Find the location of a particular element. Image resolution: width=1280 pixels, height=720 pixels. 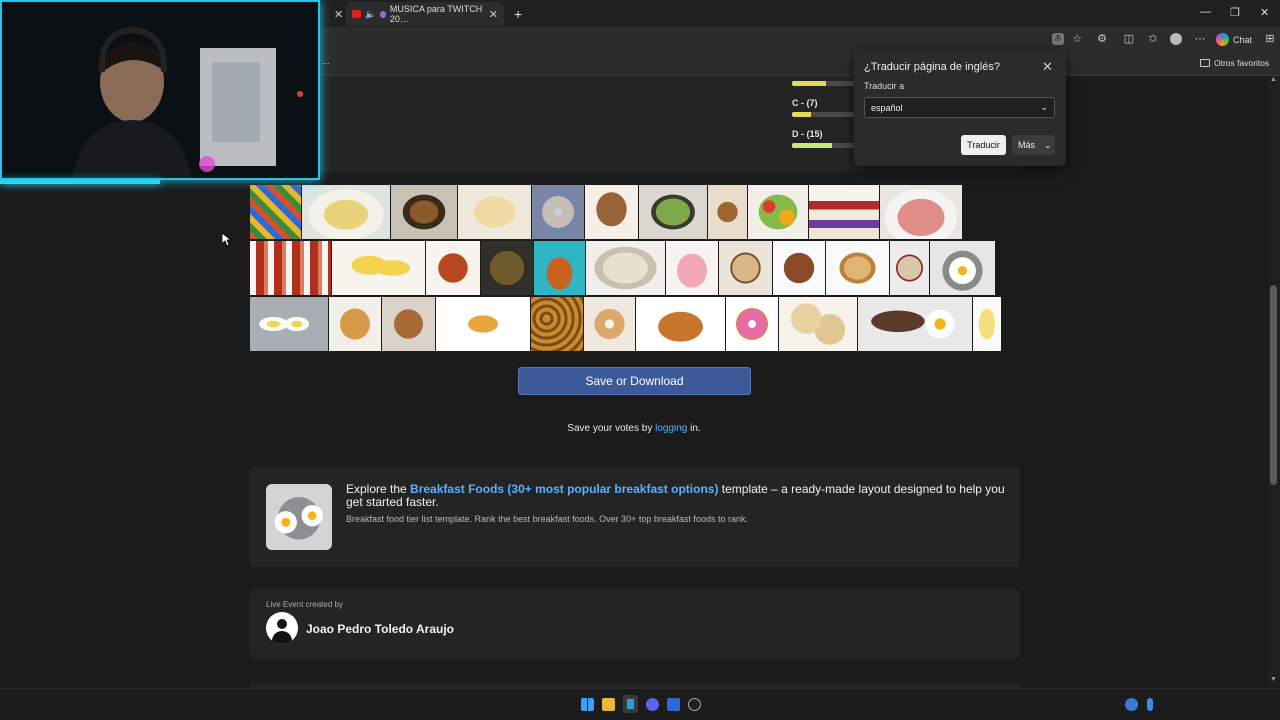

webcam-overlay is located at coordinates (160, 90).